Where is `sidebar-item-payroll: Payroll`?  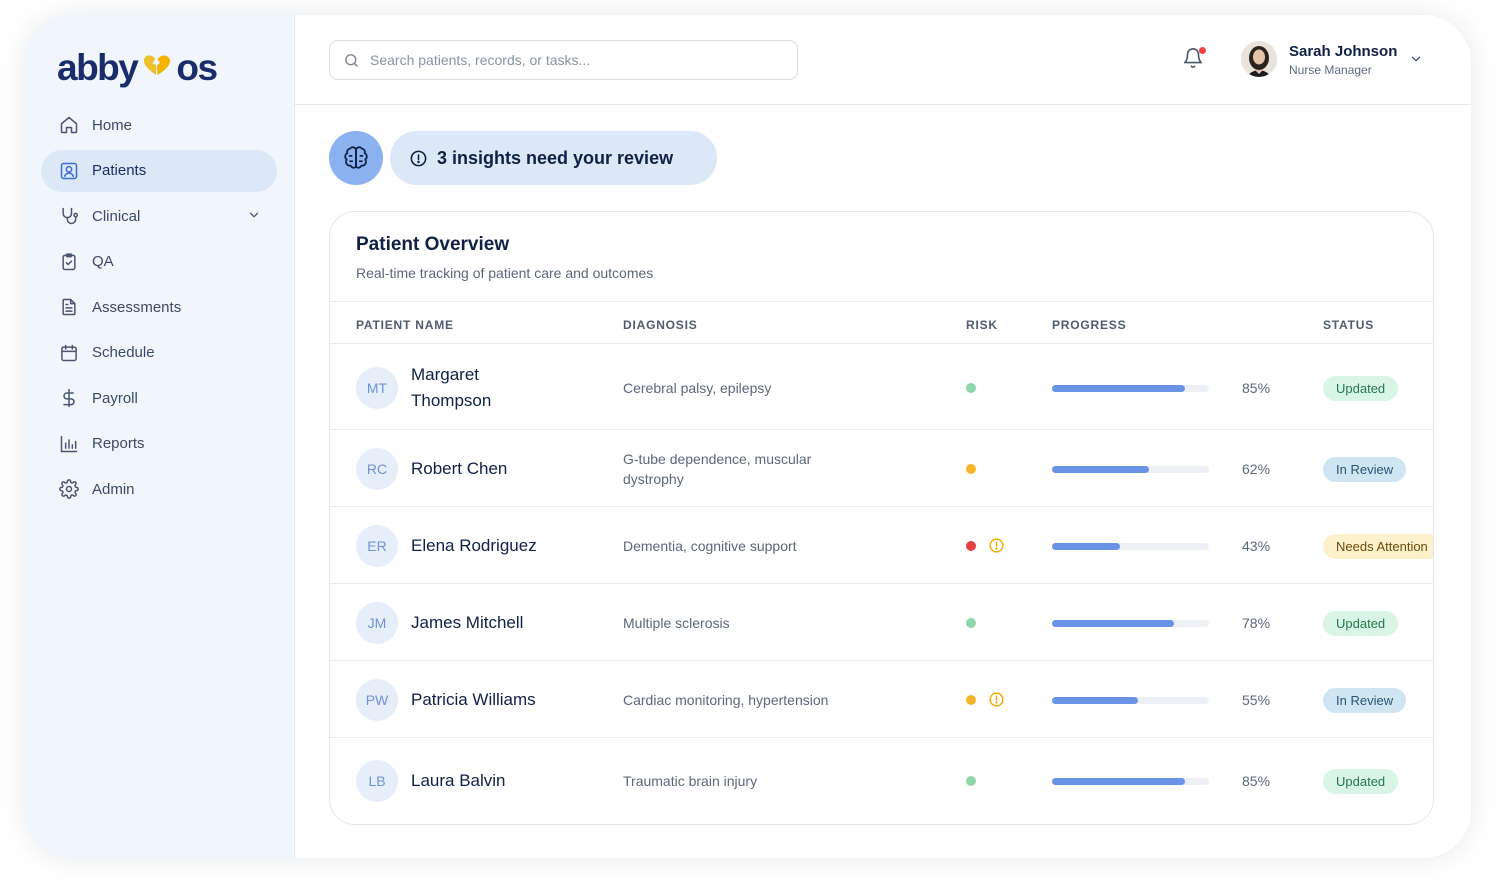 sidebar-item-payroll: Payroll is located at coordinates (159, 398).